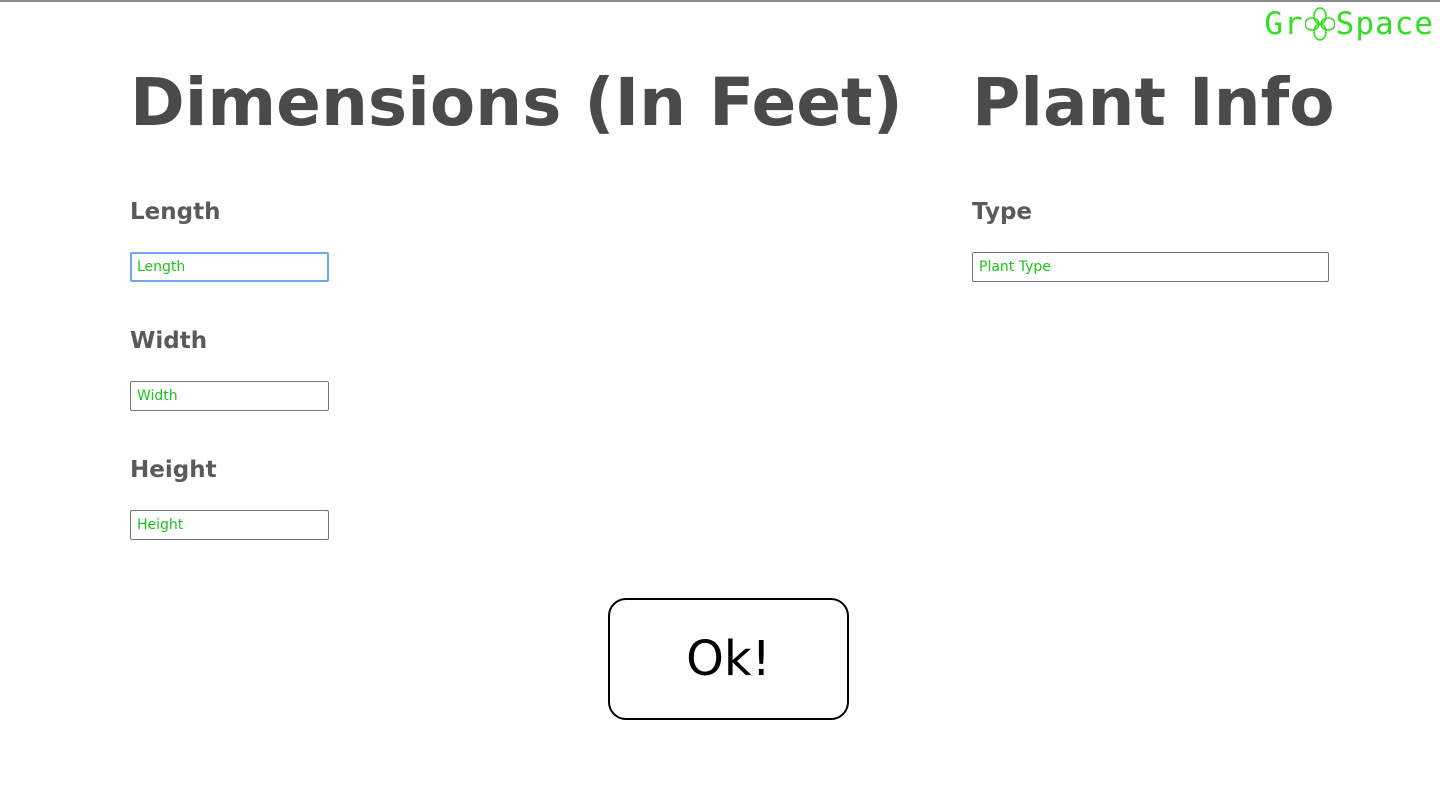 Image resolution: width=1440 pixels, height=795 pixels. What do you see at coordinates (173, 470) in the screenshot?
I see `height-label: Height` at bounding box center [173, 470].